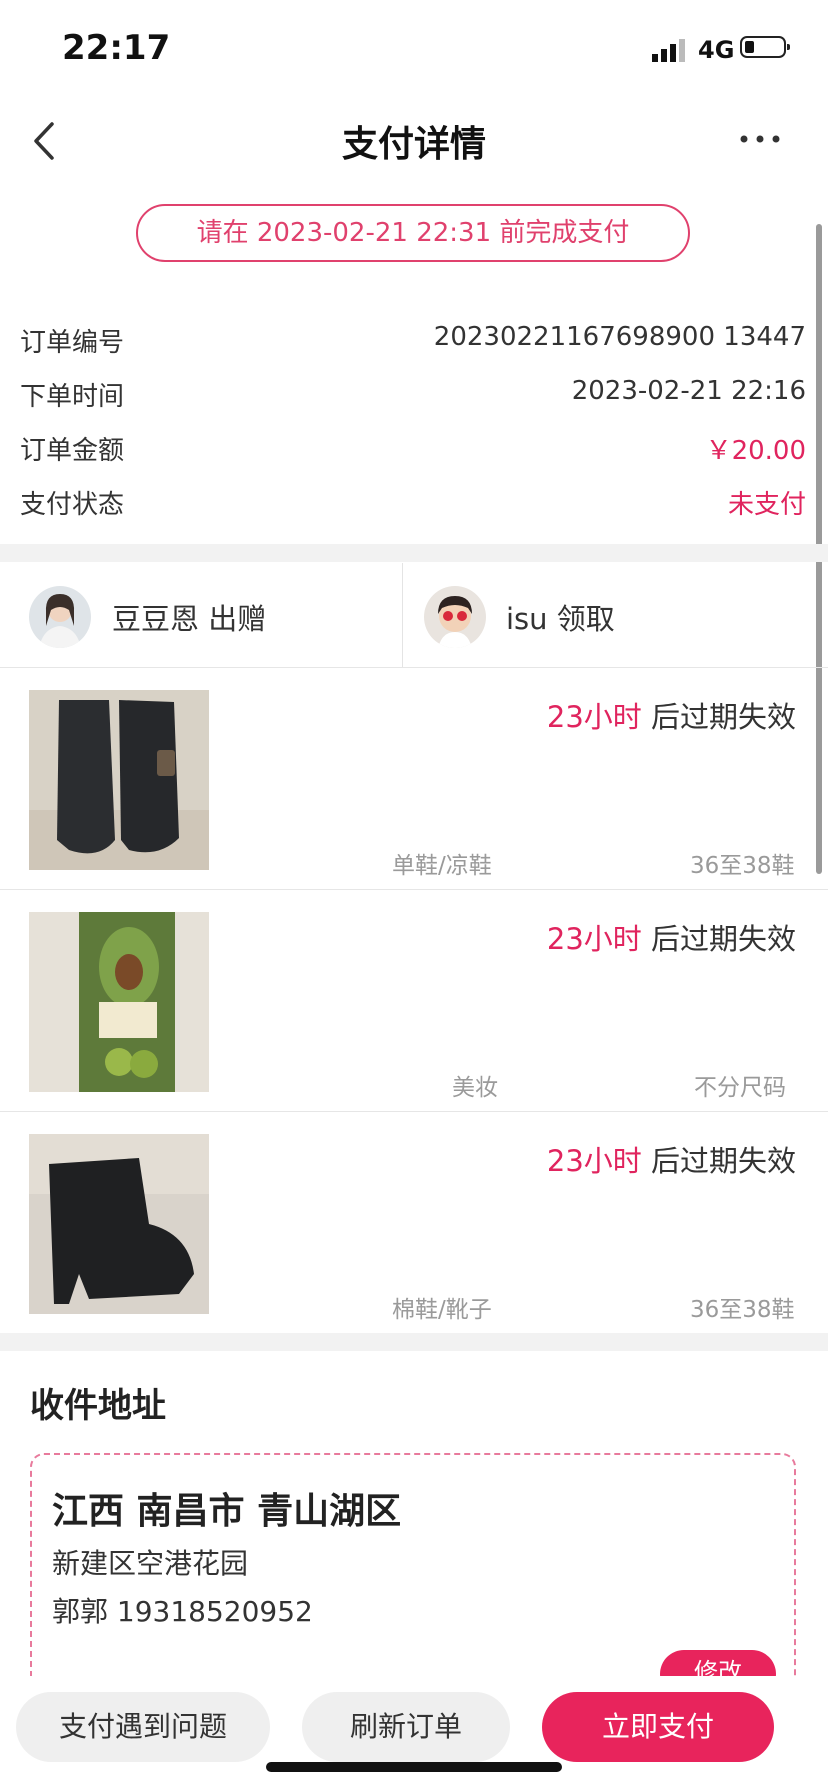  I want to click on pay-now-button: 立即支付, so click(658, 1727).